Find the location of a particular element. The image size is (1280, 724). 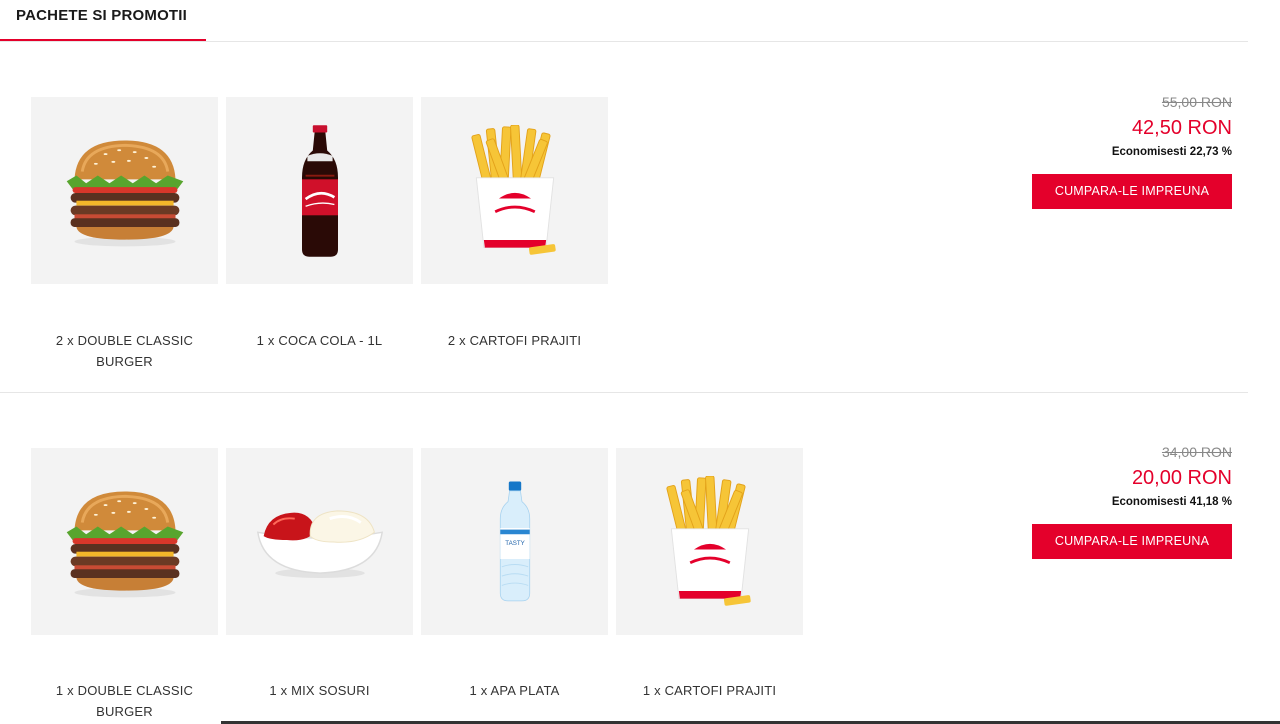

item-label: 1 x APA PLATA is located at coordinates (514, 690).